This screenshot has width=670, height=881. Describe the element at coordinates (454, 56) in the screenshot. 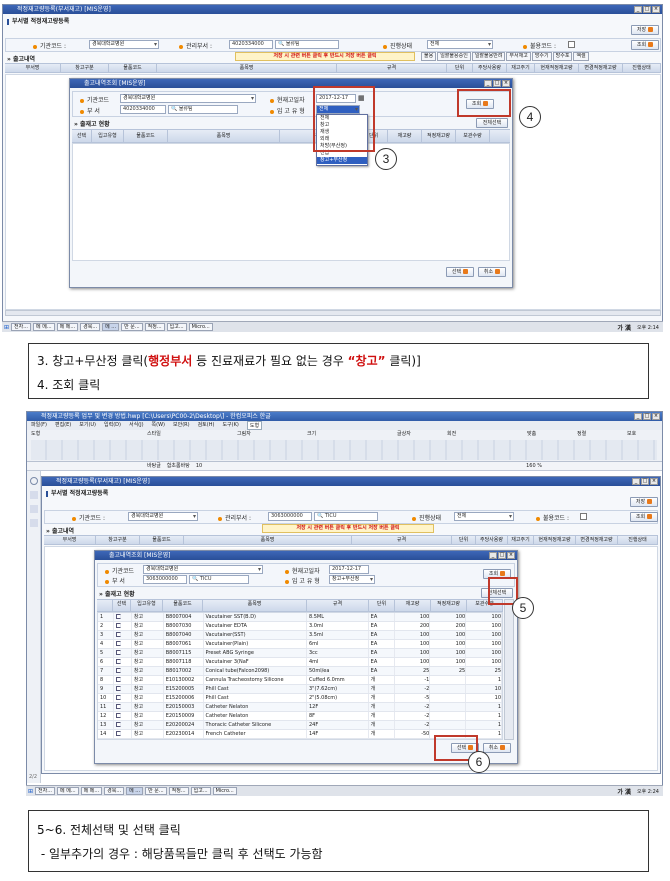

I see `action-button-1: 일괄불용승인` at that location.